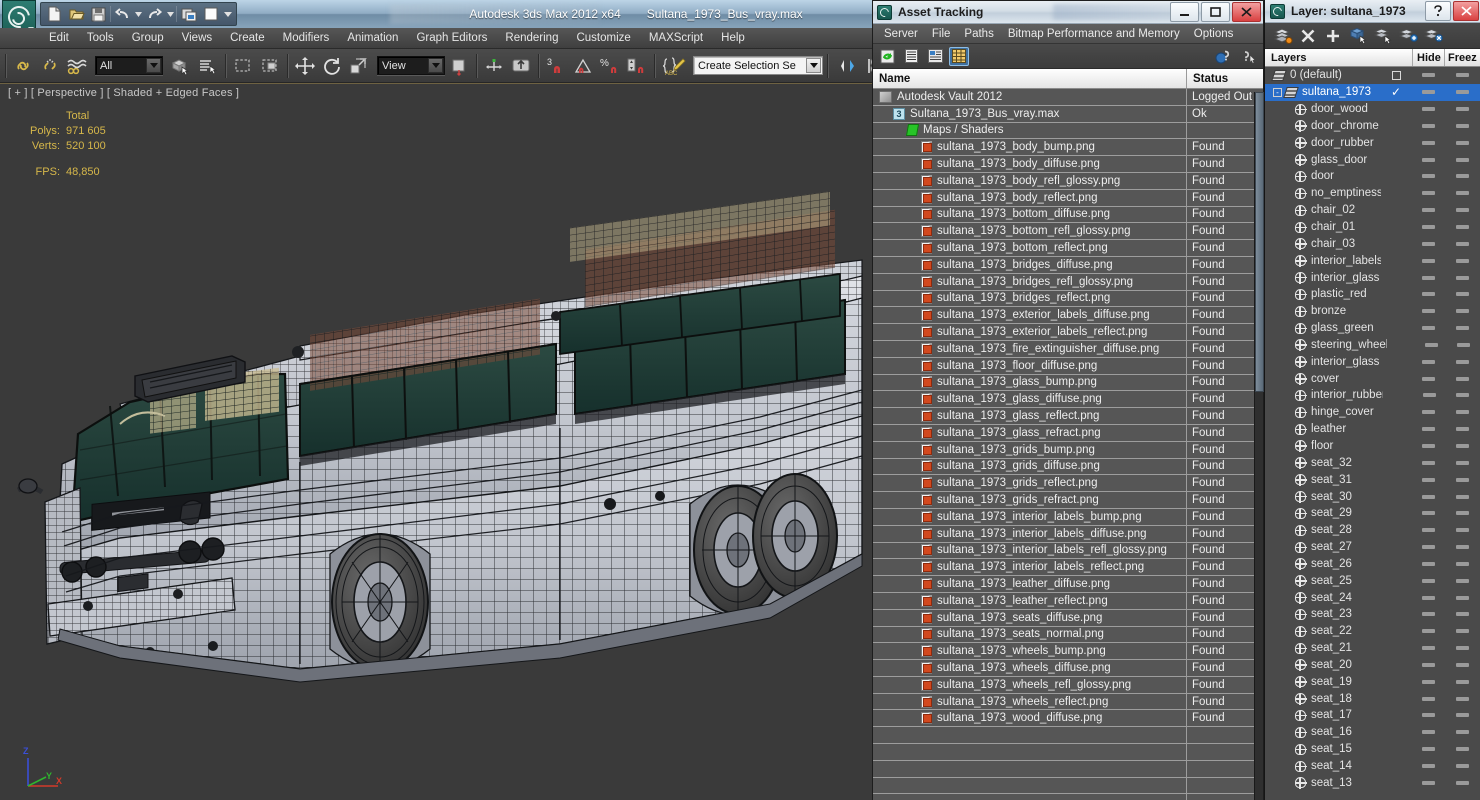  I want to click on open-file-icon, so click(76, 14).